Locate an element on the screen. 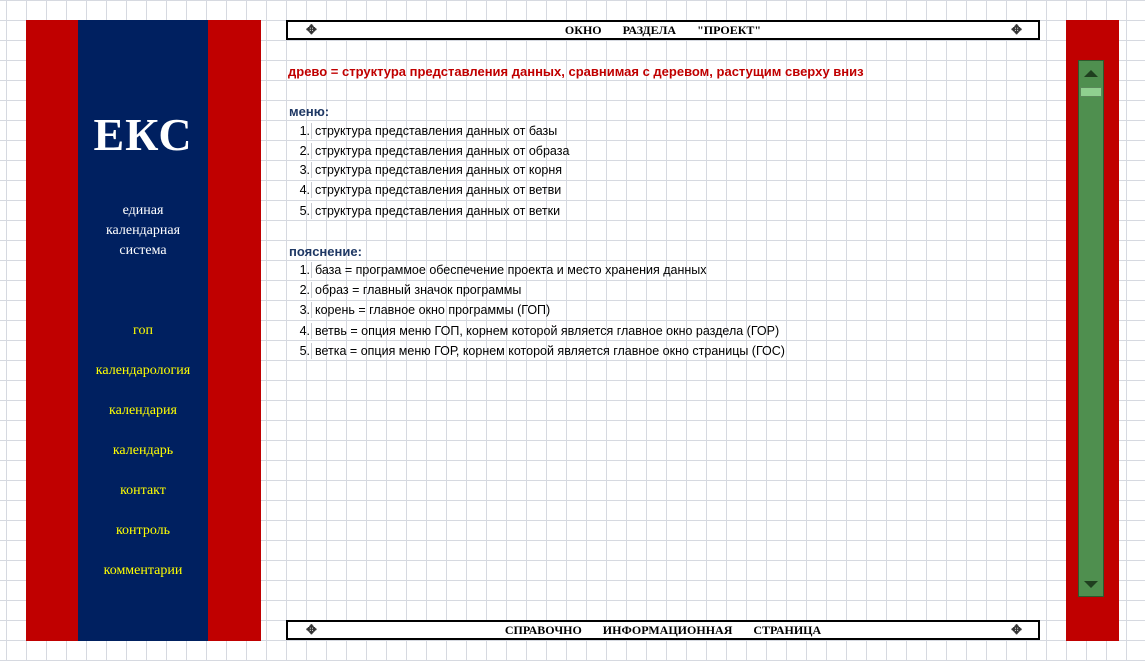 Image resolution: width=1145 pixels, height=661 pixels. nav-link-calendar: календарь is located at coordinates (143, 451).